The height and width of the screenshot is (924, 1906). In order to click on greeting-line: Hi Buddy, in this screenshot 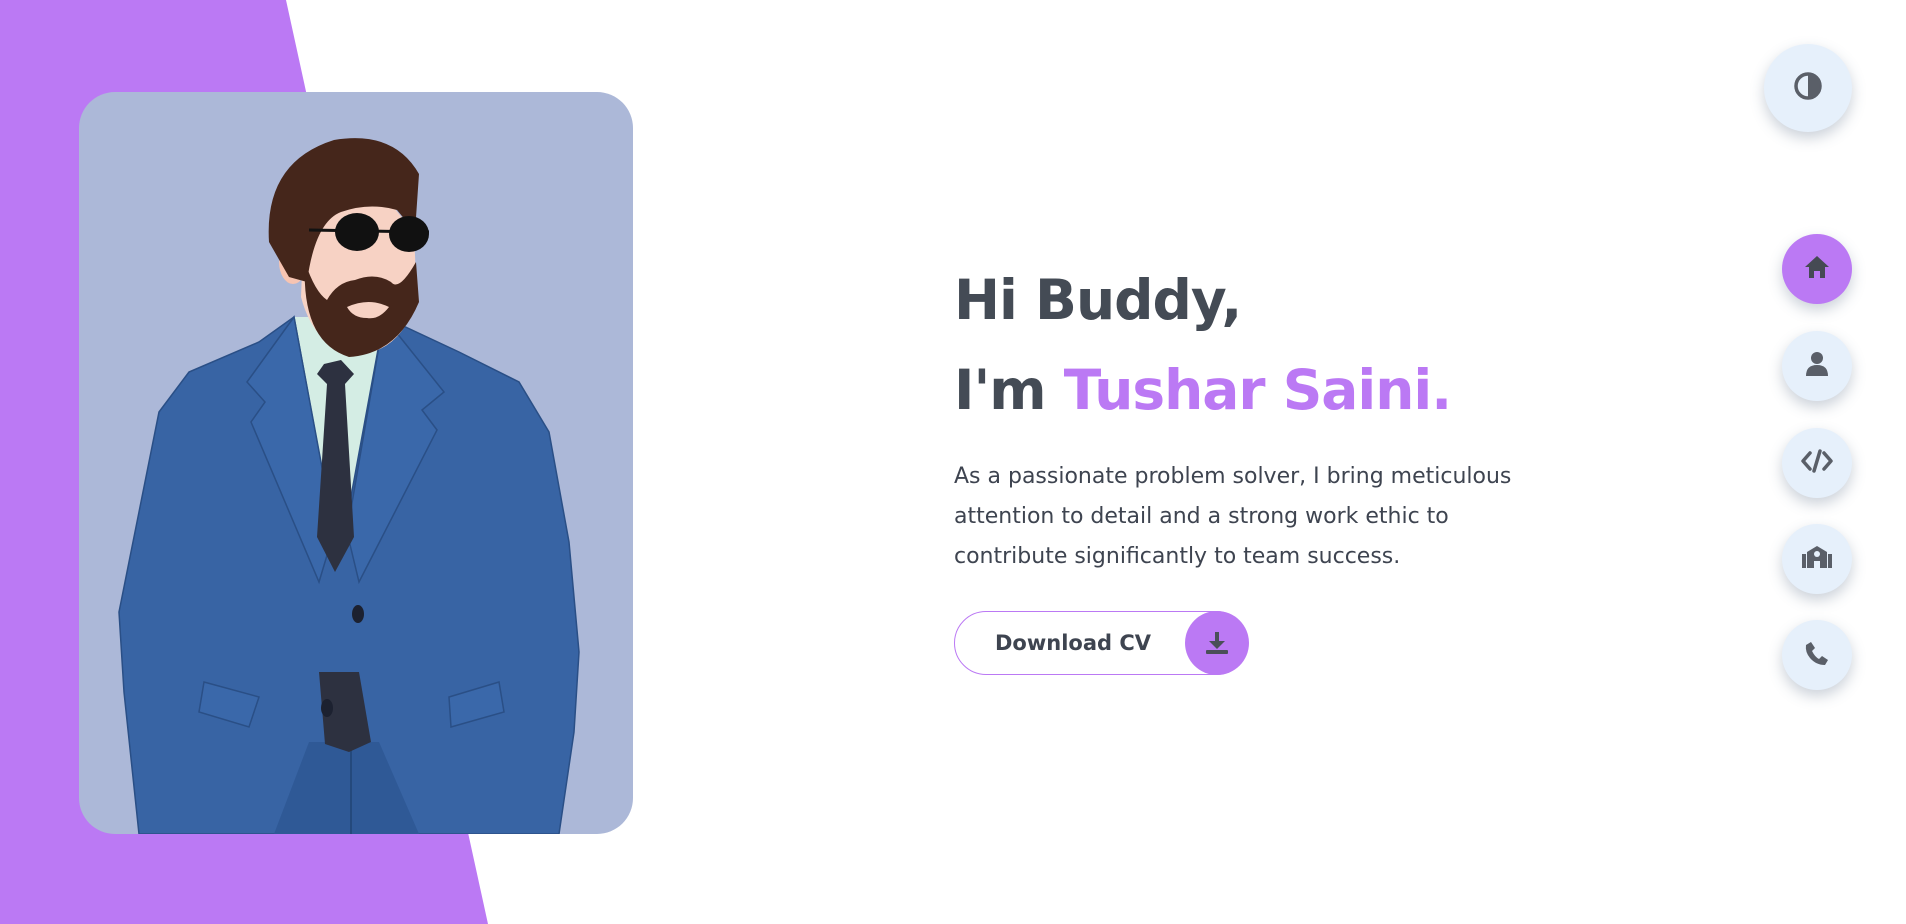, I will do `click(1098, 300)`.